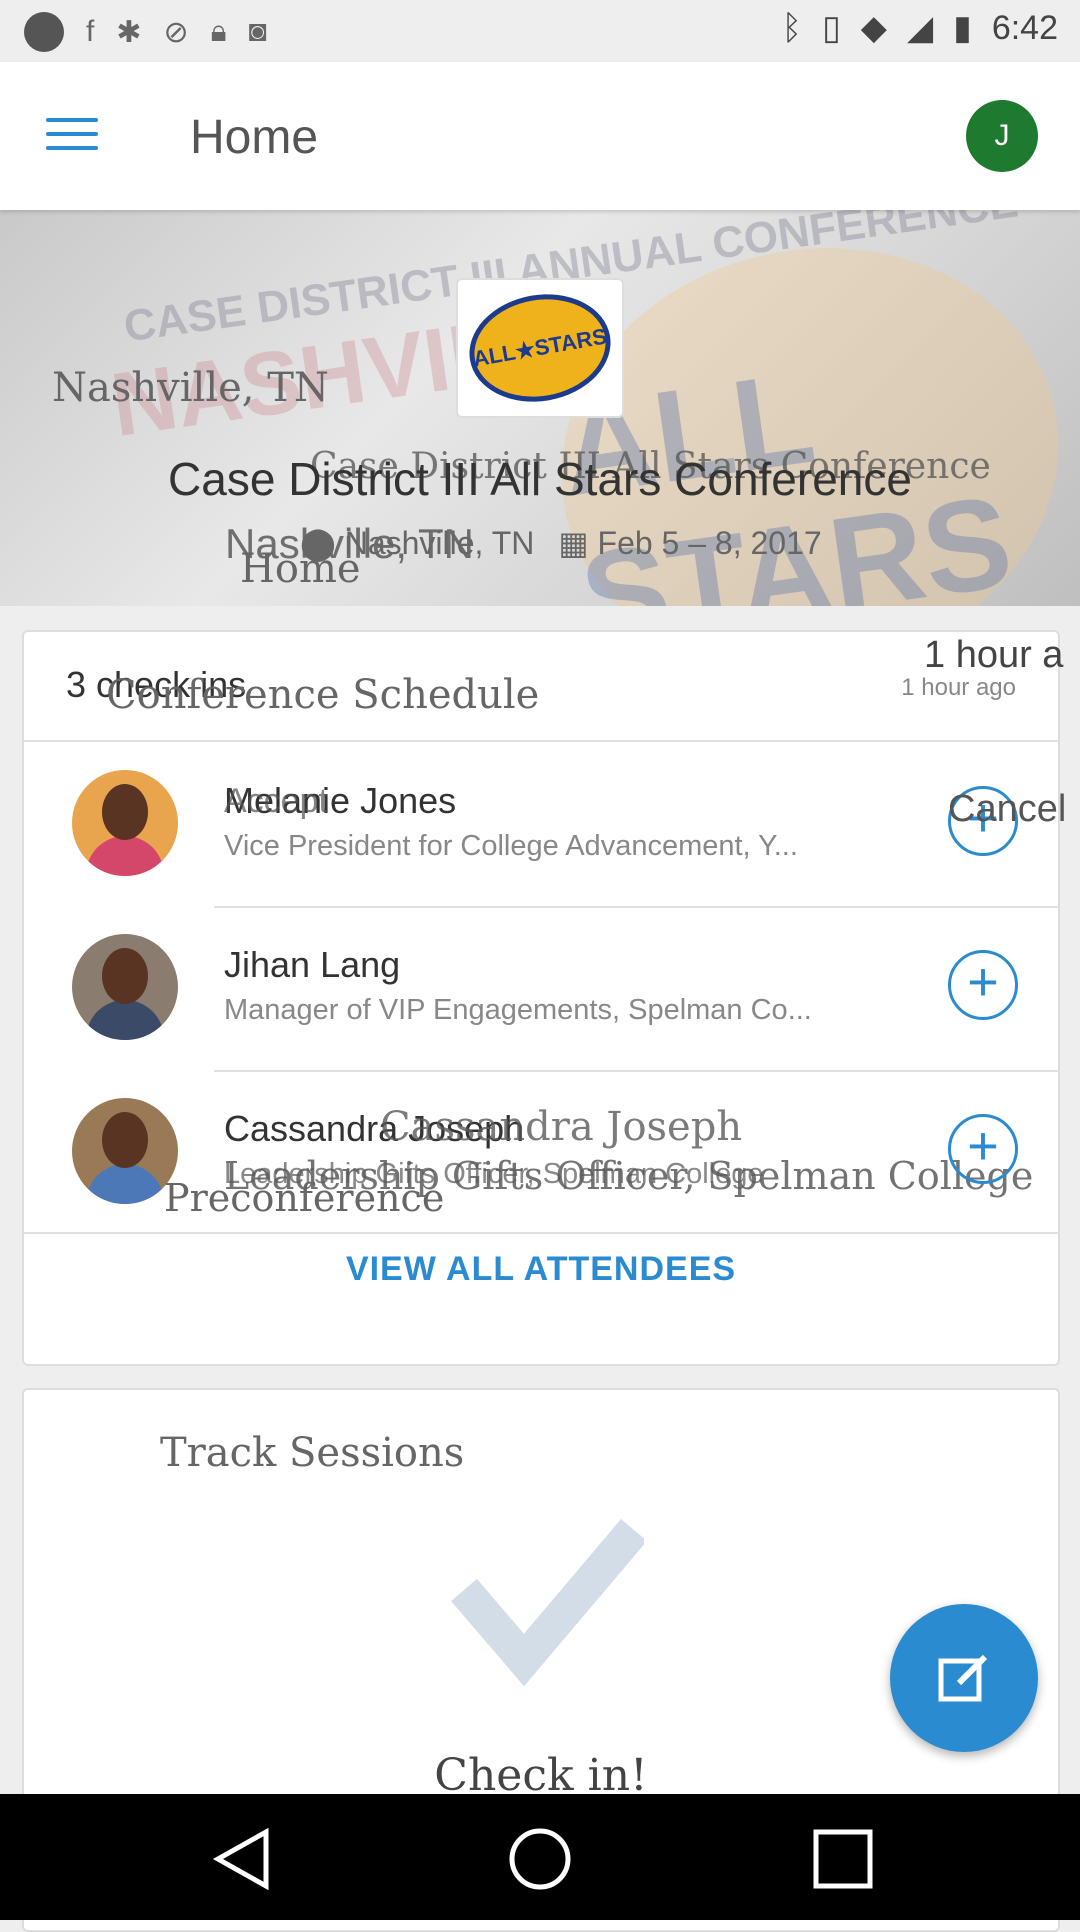  Describe the element at coordinates (792, 27) in the screenshot. I see `bluetooth-icon: ᛒ` at that location.